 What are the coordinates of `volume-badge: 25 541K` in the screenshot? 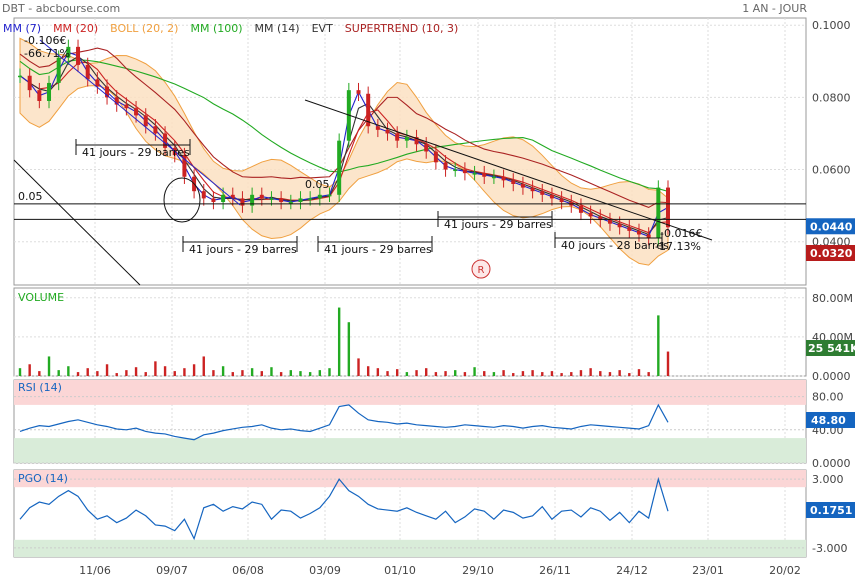 It's located at (831, 348).